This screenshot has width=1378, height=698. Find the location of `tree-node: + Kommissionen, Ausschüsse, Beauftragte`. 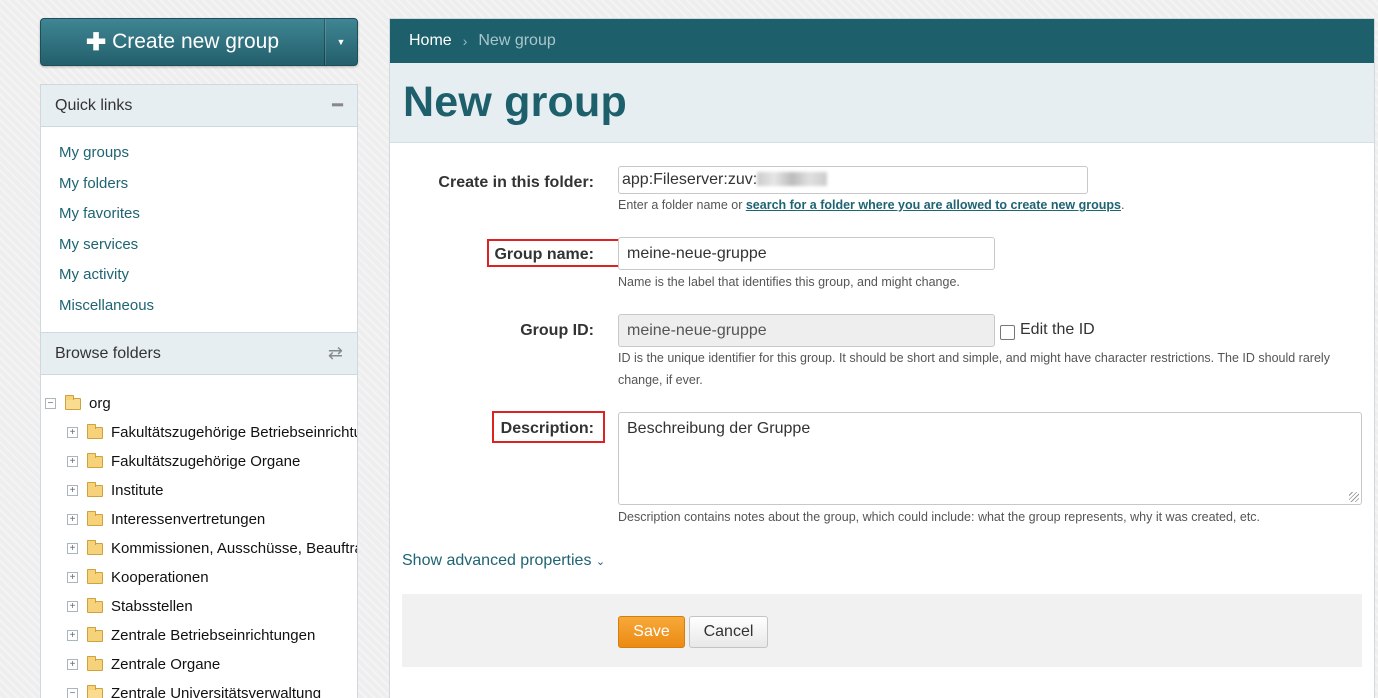

tree-node: + Kommissionen, Ausschüsse, Beauftragte is located at coordinates (201, 548).